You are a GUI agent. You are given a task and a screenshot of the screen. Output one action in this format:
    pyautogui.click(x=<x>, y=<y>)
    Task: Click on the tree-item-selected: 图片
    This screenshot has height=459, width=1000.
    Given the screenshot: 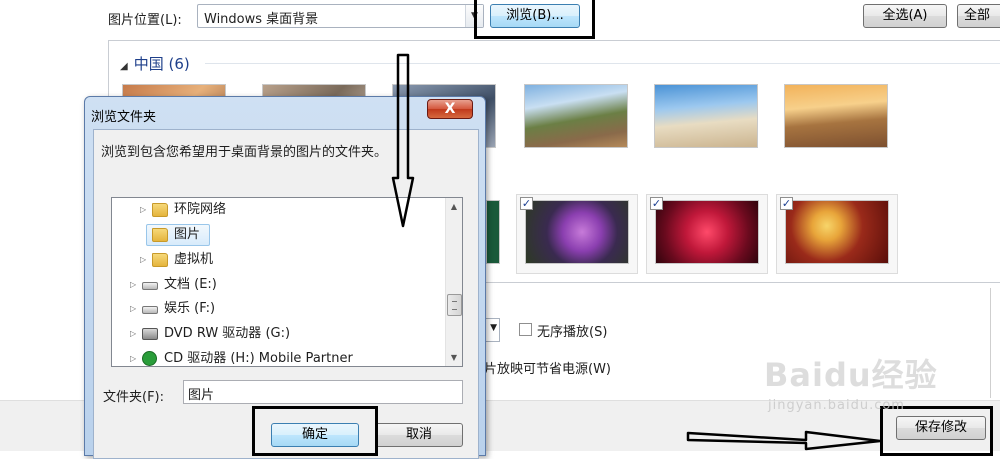 What is the action you would take?
    pyautogui.click(x=277, y=235)
    